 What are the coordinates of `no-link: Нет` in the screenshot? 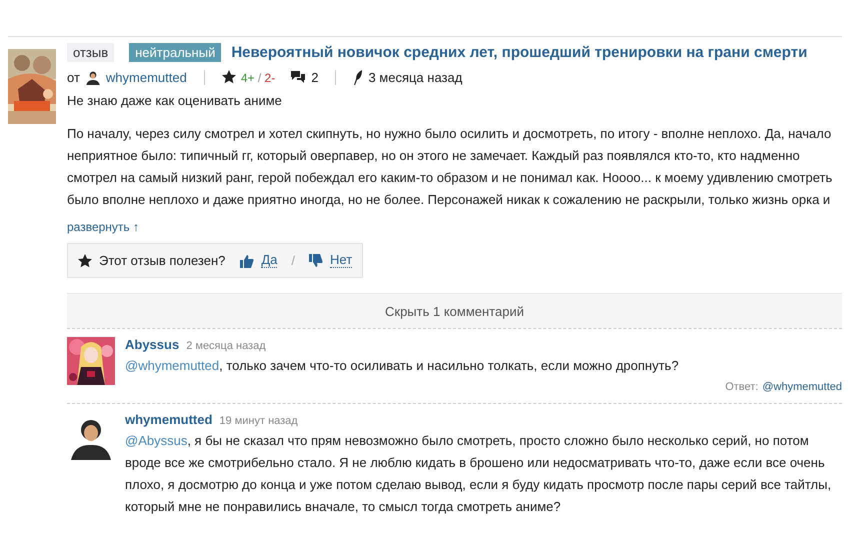 It's located at (341, 260).